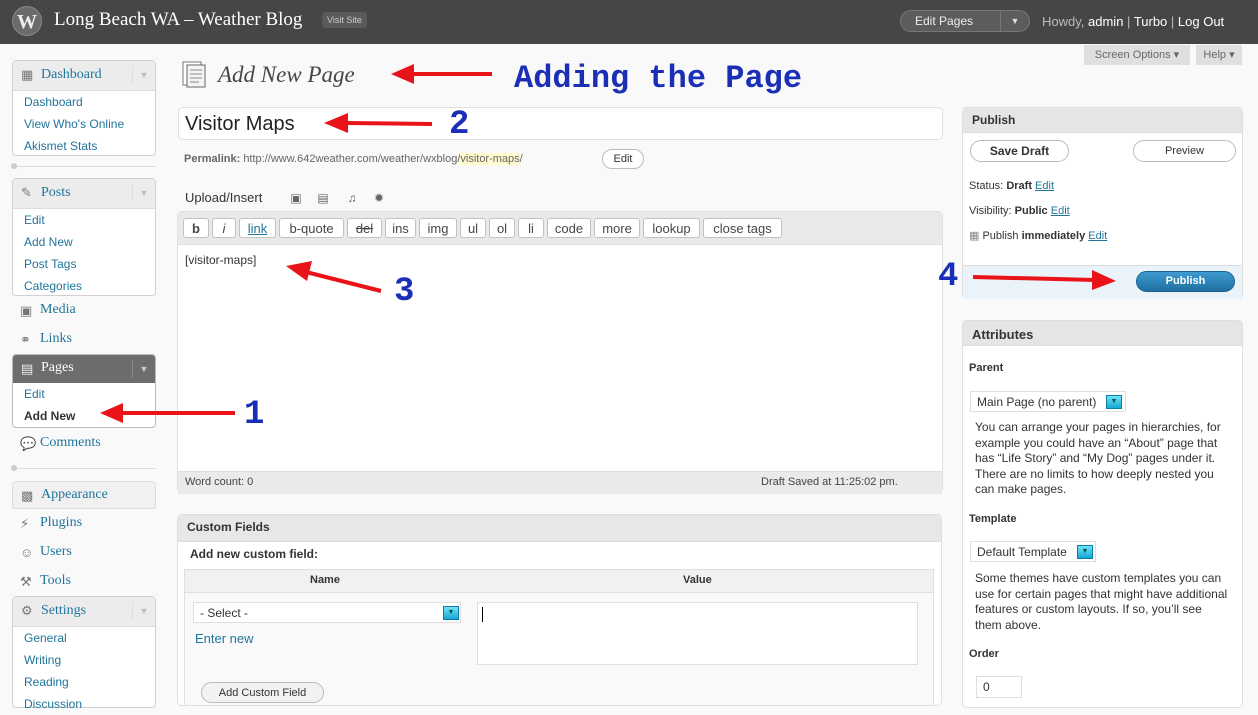  Describe the element at coordinates (1044, 280) in the screenshot. I see `arrow-publish` at that location.